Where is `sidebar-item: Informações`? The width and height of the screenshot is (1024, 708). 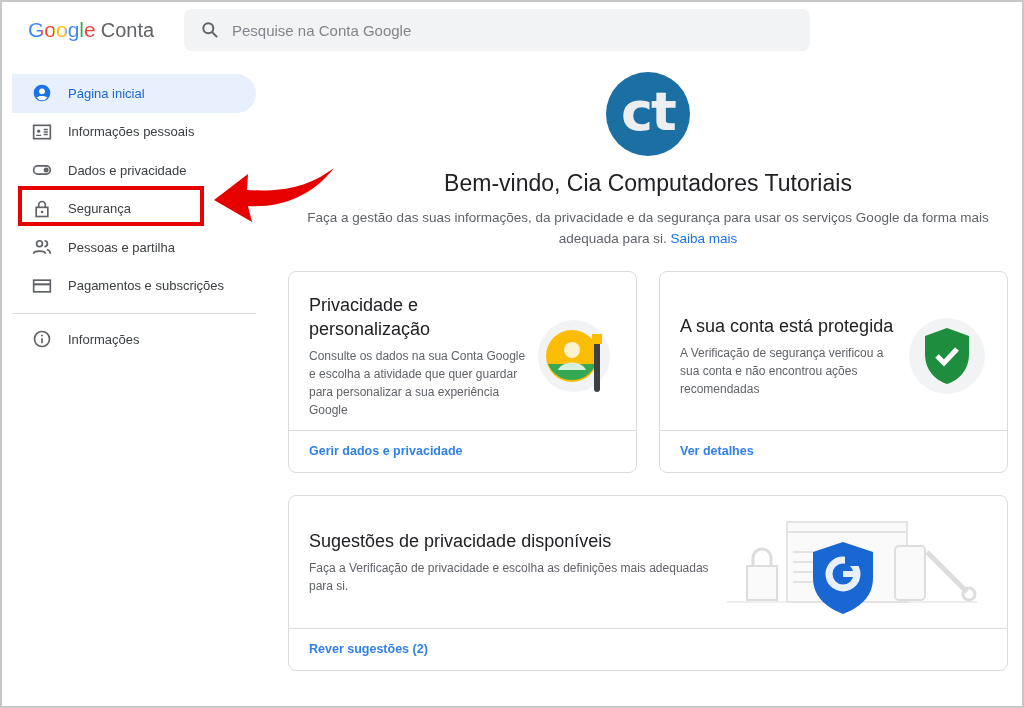
sidebar-item: Informações is located at coordinates (134, 339).